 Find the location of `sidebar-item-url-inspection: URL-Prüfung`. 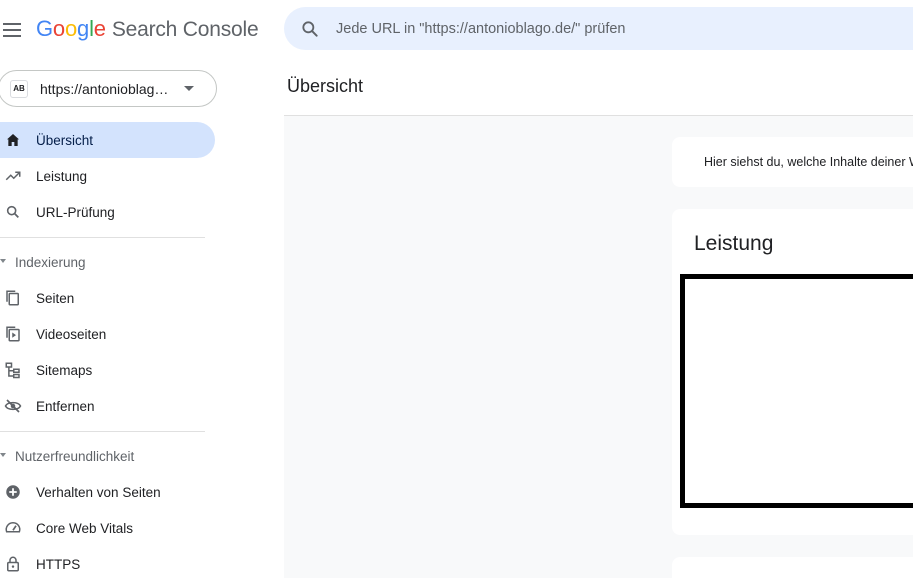

sidebar-item-url-inspection: URL-Prüfung is located at coordinates (107, 212).